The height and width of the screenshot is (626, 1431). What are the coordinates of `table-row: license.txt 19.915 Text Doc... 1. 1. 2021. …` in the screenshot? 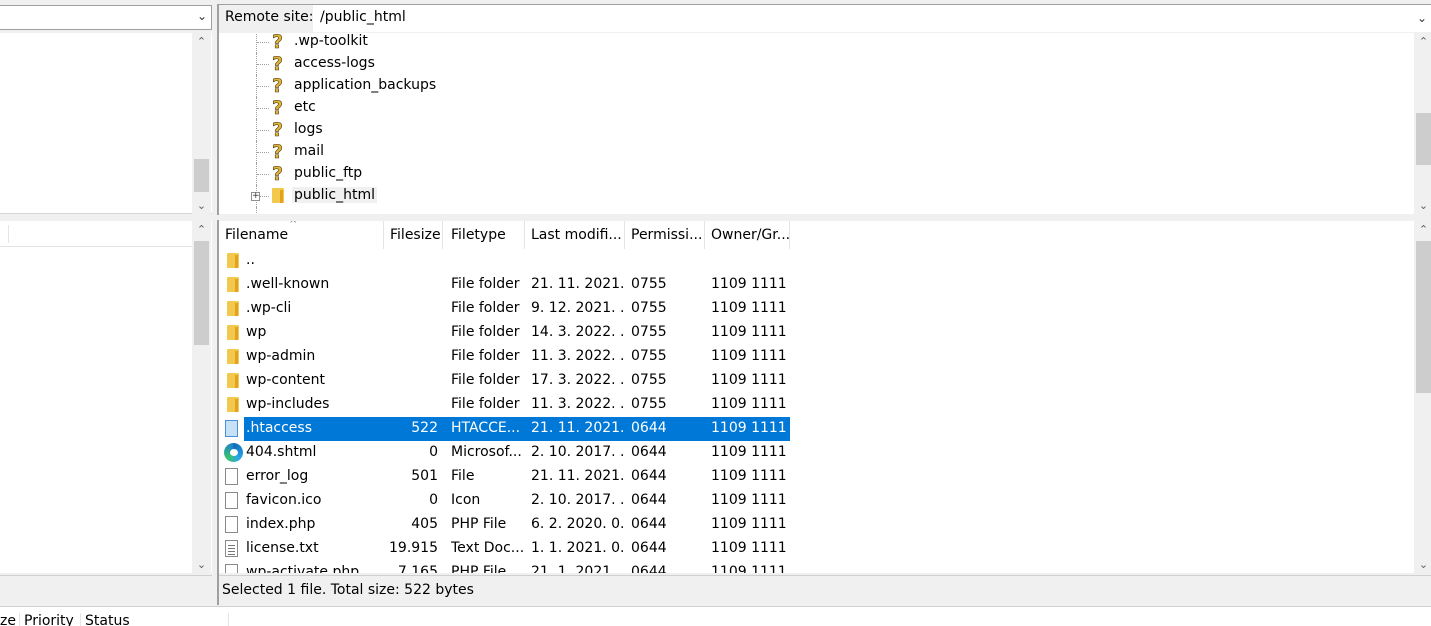 It's located at (506, 549).